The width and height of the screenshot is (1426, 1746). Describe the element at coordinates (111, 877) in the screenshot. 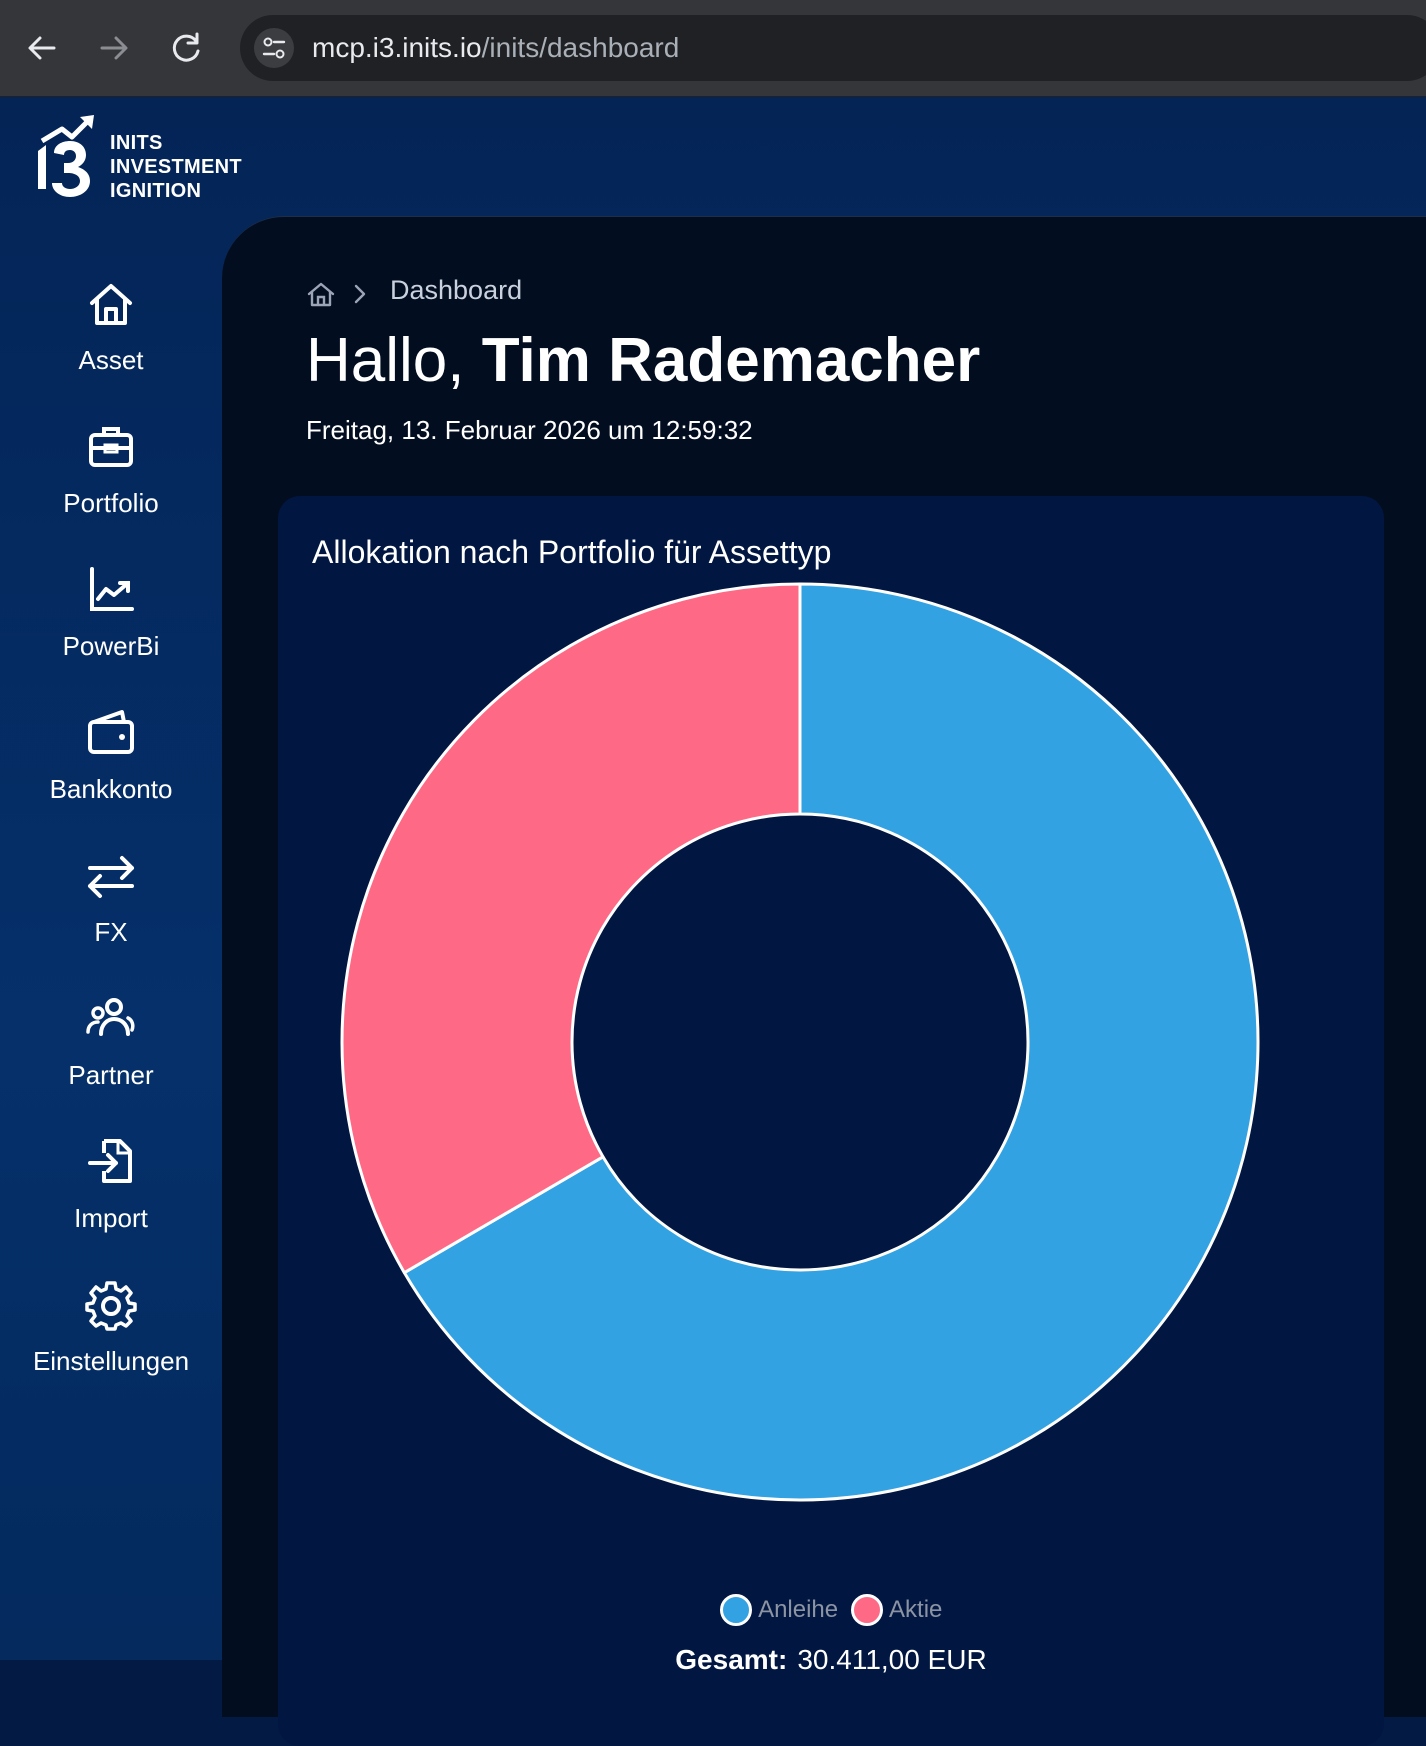

I see `exchange-icon` at that location.